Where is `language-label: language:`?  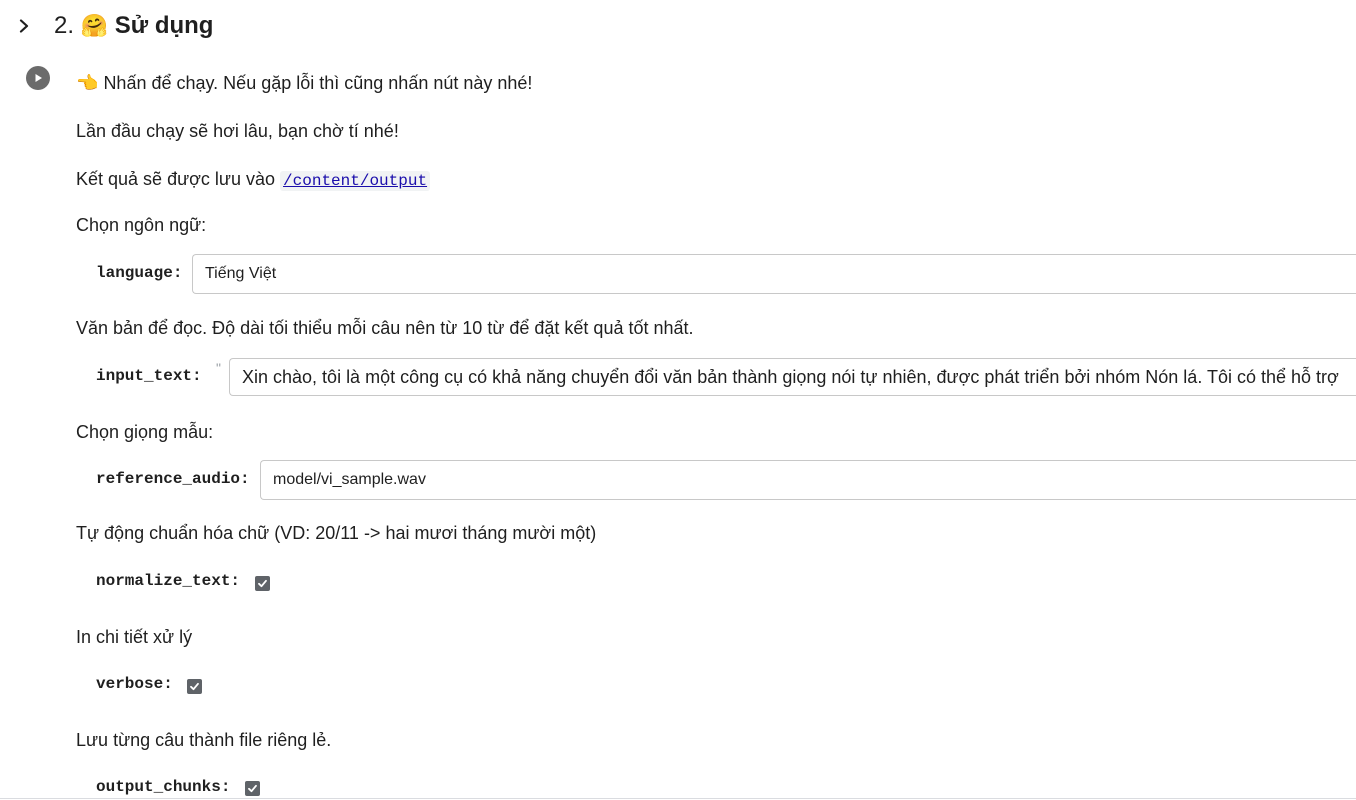 language-label: language: is located at coordinates (139, 273).